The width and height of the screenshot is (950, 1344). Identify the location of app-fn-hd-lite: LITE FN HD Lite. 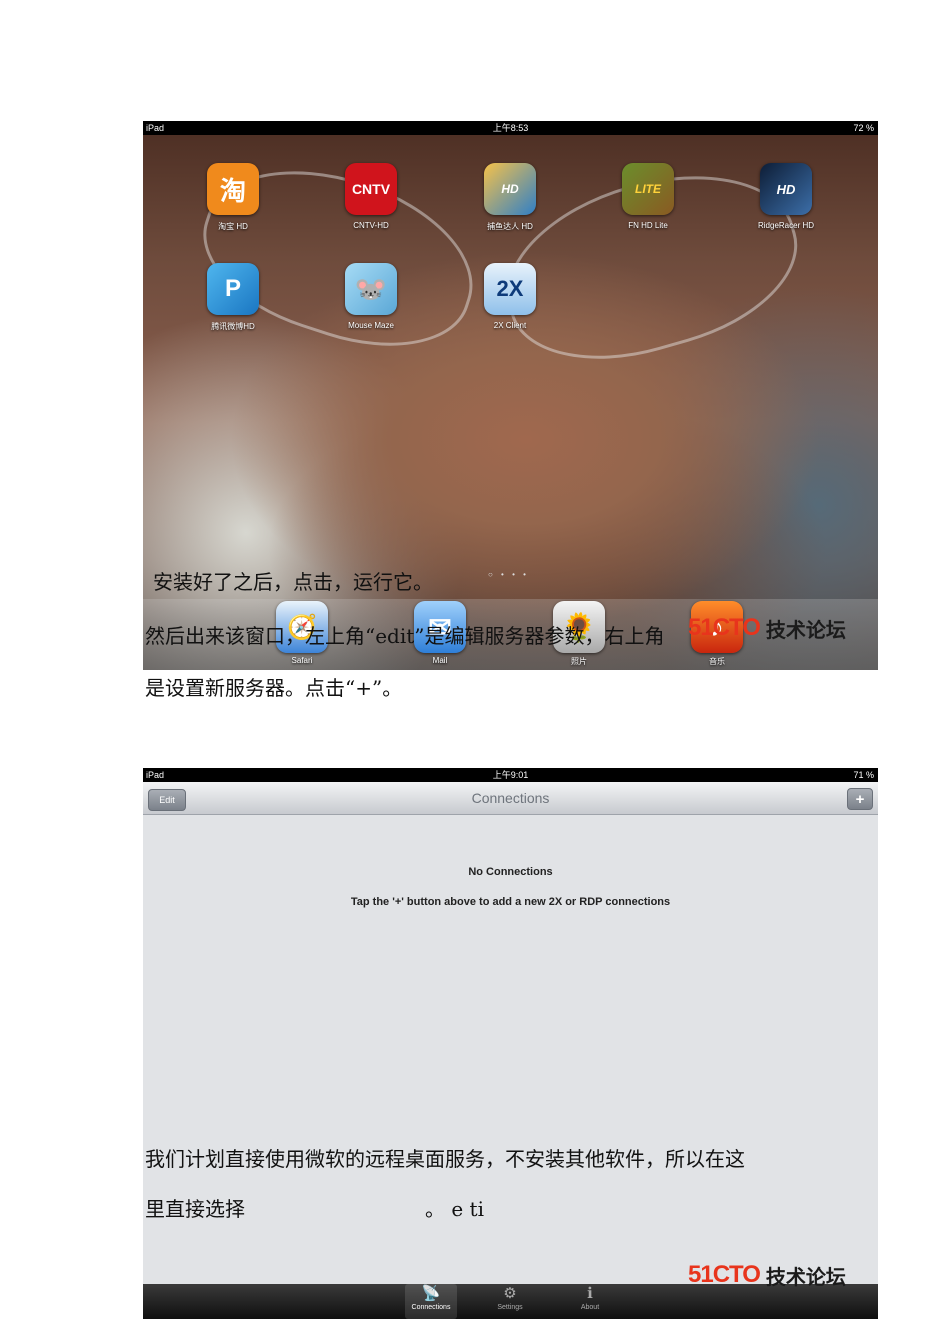
(648, 196).